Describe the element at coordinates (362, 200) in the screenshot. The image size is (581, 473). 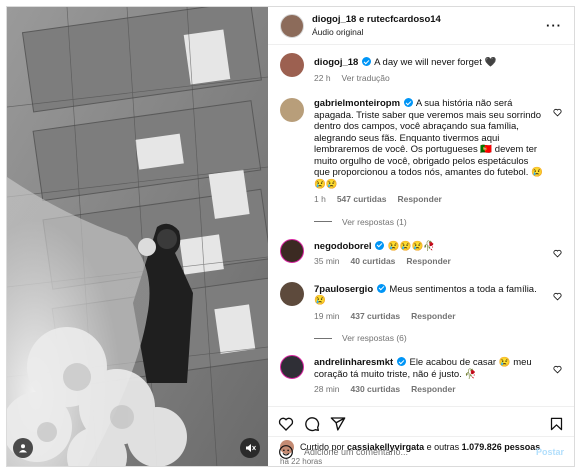
I see `comment-likes: 547 curtidas` at that location.